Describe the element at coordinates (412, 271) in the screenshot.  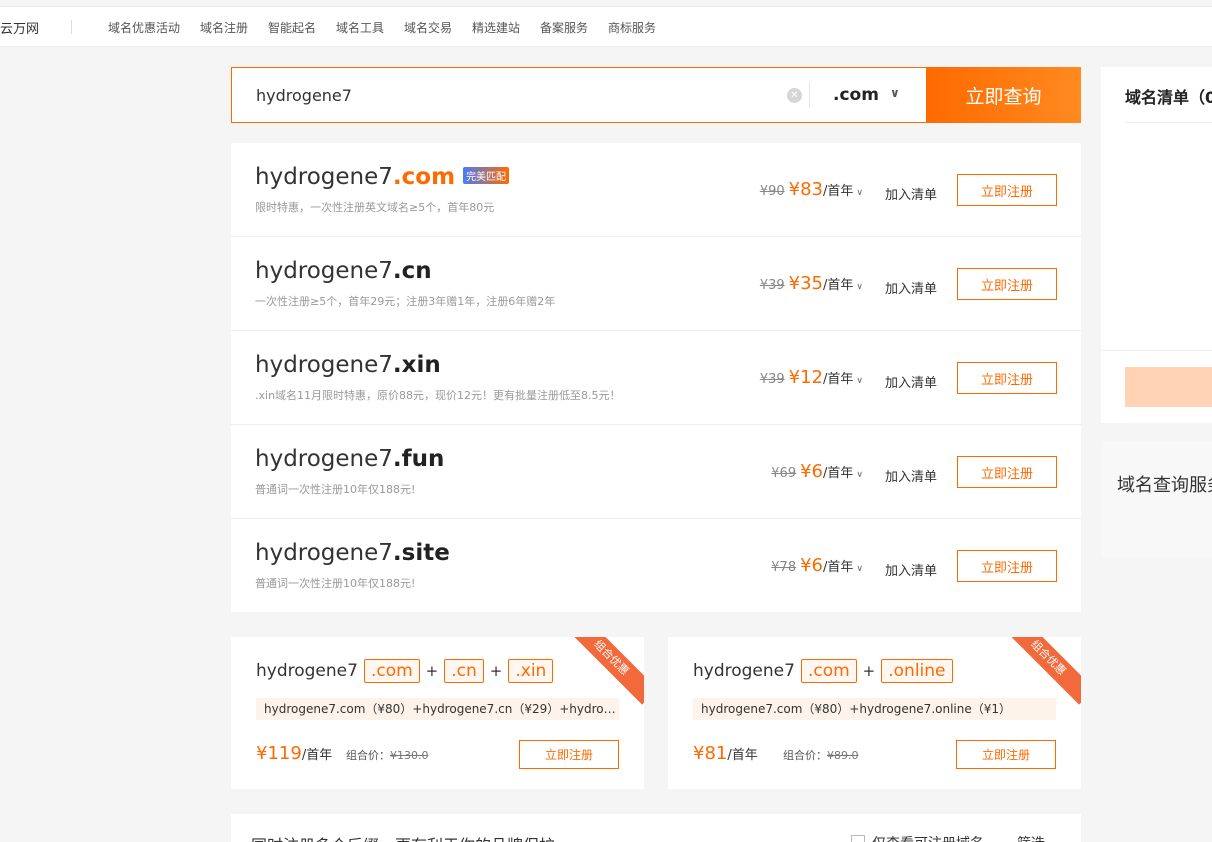
I see `domain-tld: .cn` at that location.